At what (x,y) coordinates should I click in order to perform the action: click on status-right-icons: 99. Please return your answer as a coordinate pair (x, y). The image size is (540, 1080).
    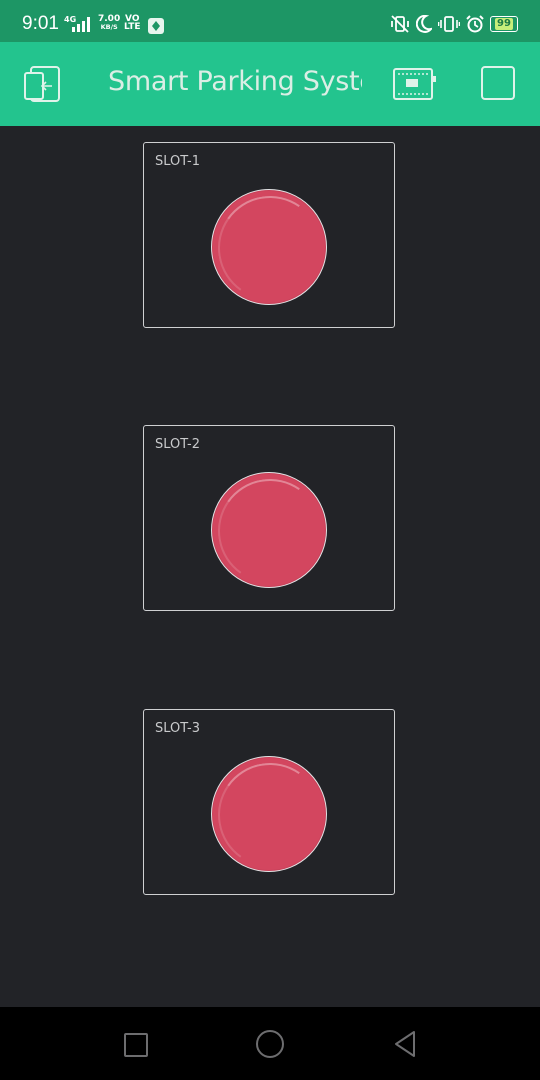
    Looking at the image, I should click on (454, 24).